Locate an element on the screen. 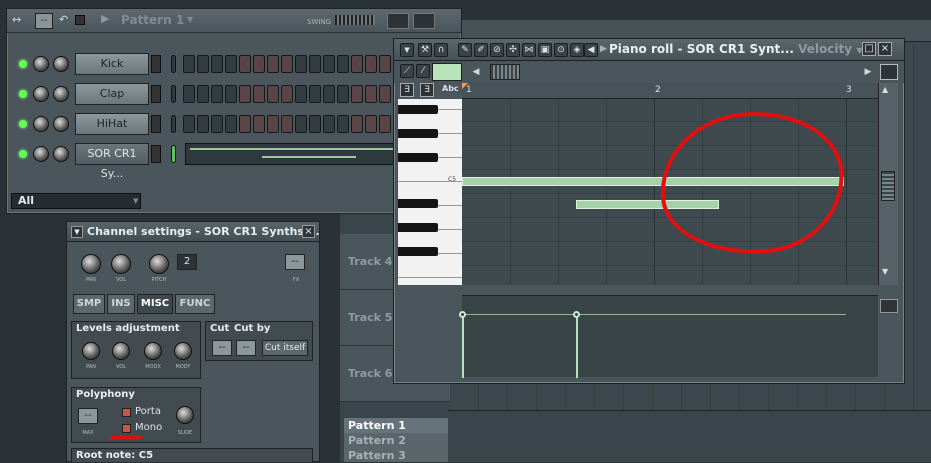 Image resolution: width=931 pixels, height=463 pixels. pattern-item: Pattern 3 is located at coordinates (396, 455).